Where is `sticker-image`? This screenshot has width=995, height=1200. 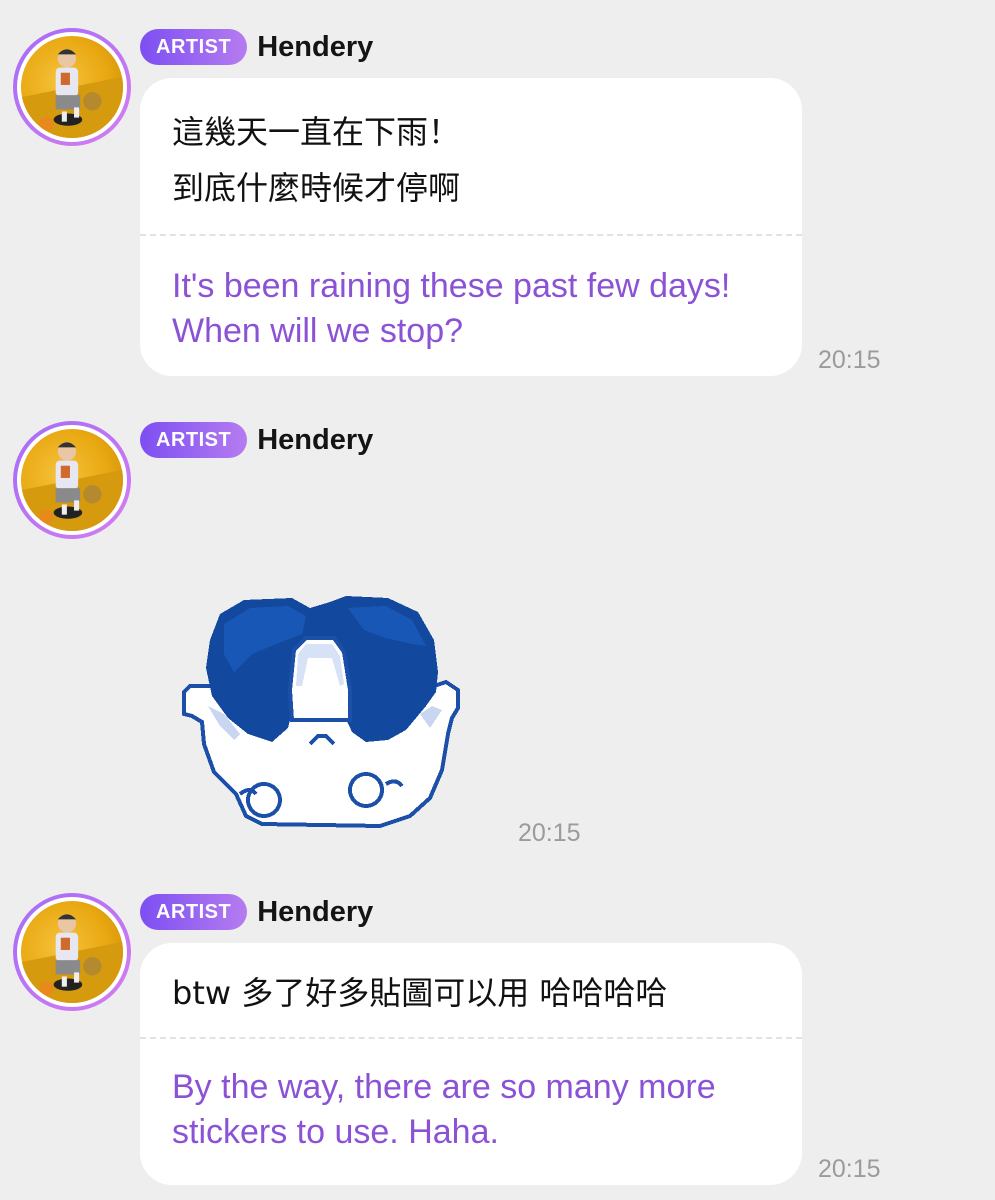
sticker-image is located at coordinates (320, 716).